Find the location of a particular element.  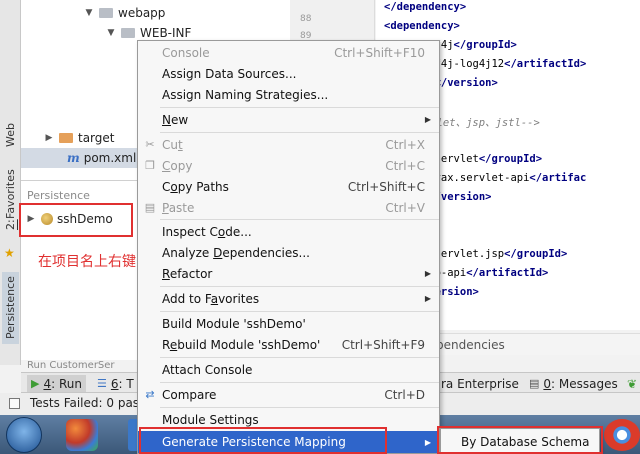

tree-item-target: ▶ target is located at coordinates (79, 138).